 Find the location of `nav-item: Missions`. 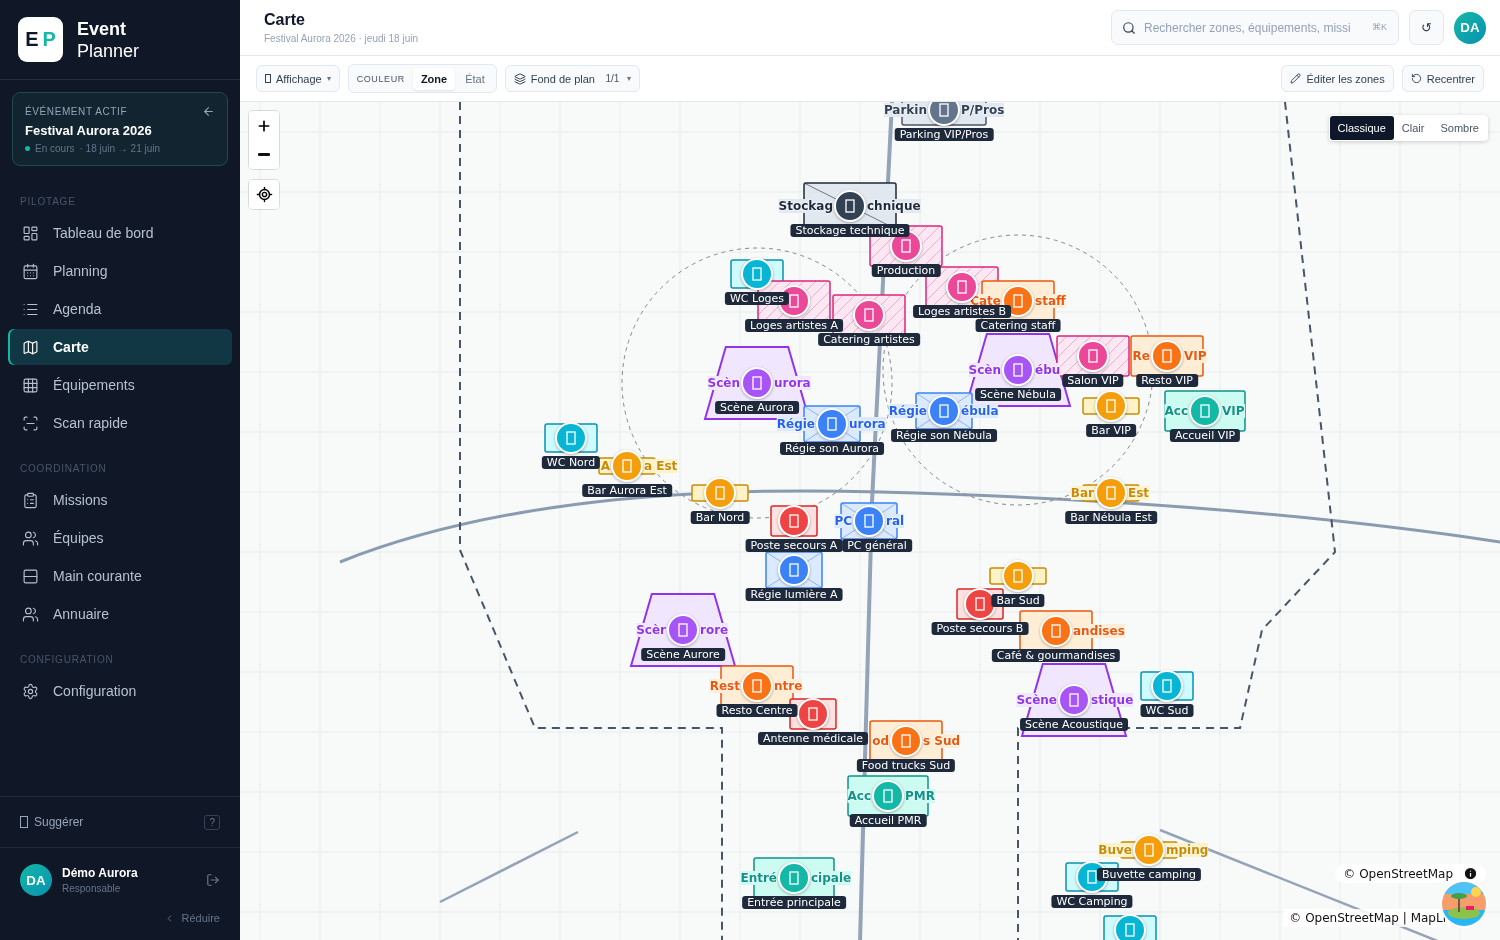

nav-item: Missions is located at coordinates (120, 500).